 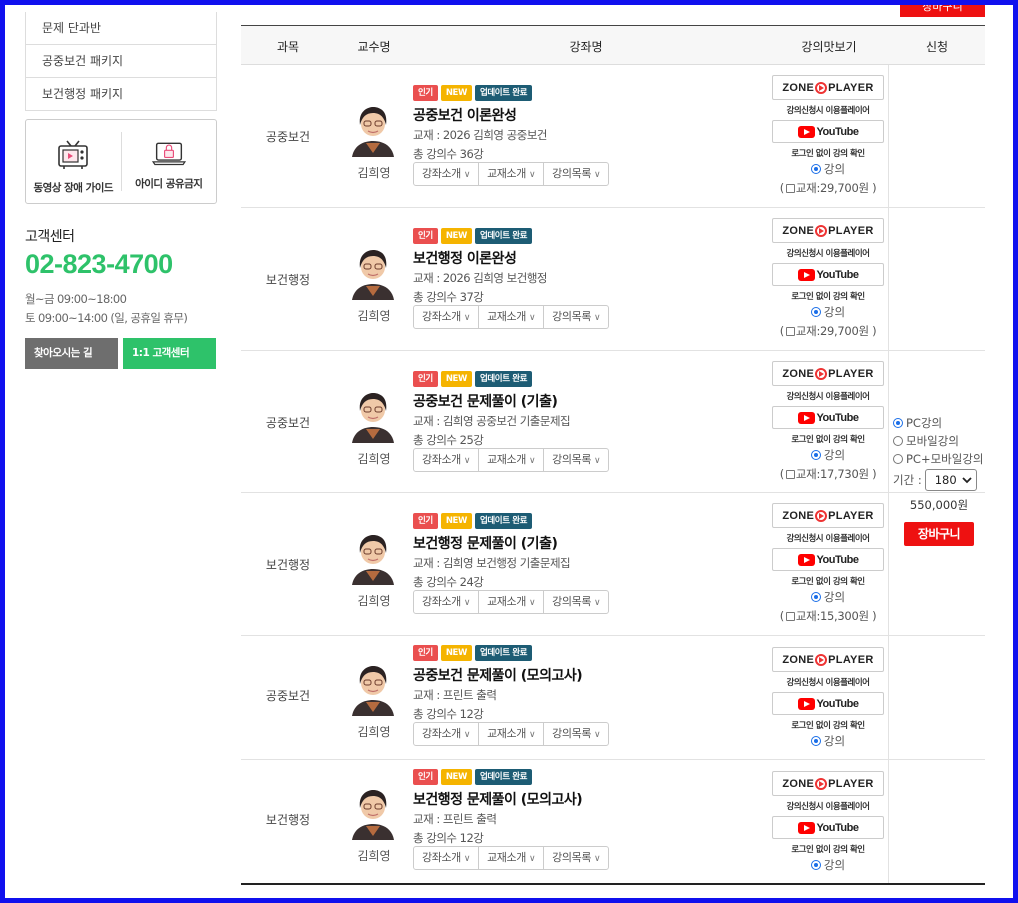 What do you see at coordinates (498, 675) in the screenshot?
I see `course-title: 공중보건 문제풀이 (모의고사)` at bounding box center [498, 675].